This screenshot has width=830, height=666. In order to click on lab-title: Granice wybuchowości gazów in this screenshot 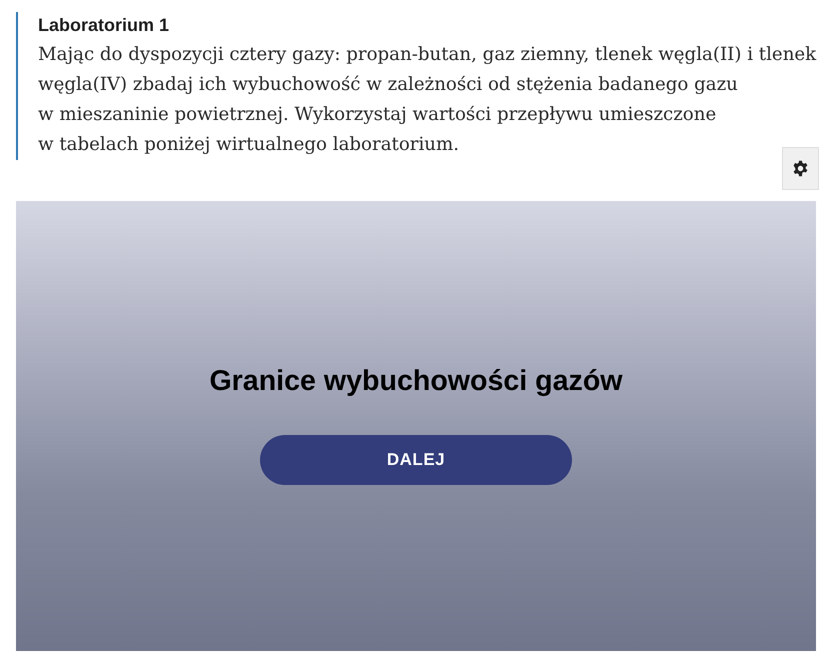, I will do `click(416, 381)`.